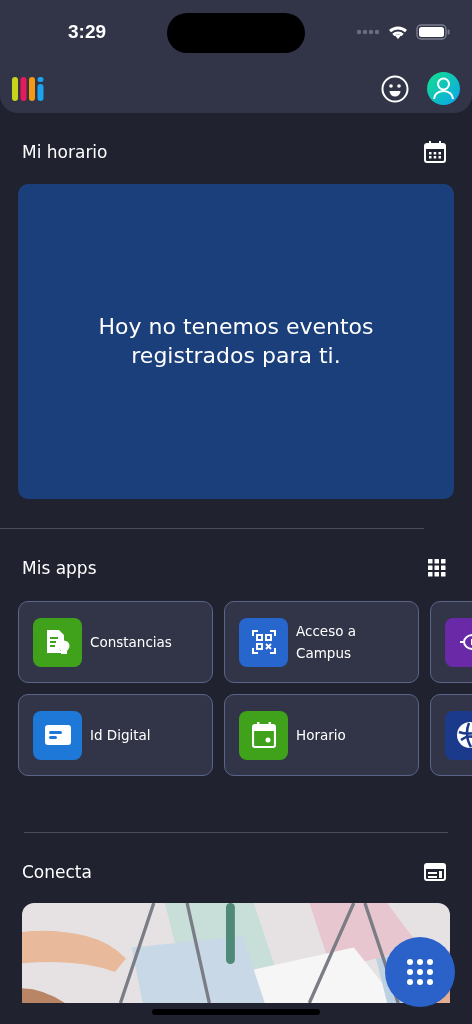 This screenshot has width=472, height=1024. I want to click on battery-icon, so click(433, 32).